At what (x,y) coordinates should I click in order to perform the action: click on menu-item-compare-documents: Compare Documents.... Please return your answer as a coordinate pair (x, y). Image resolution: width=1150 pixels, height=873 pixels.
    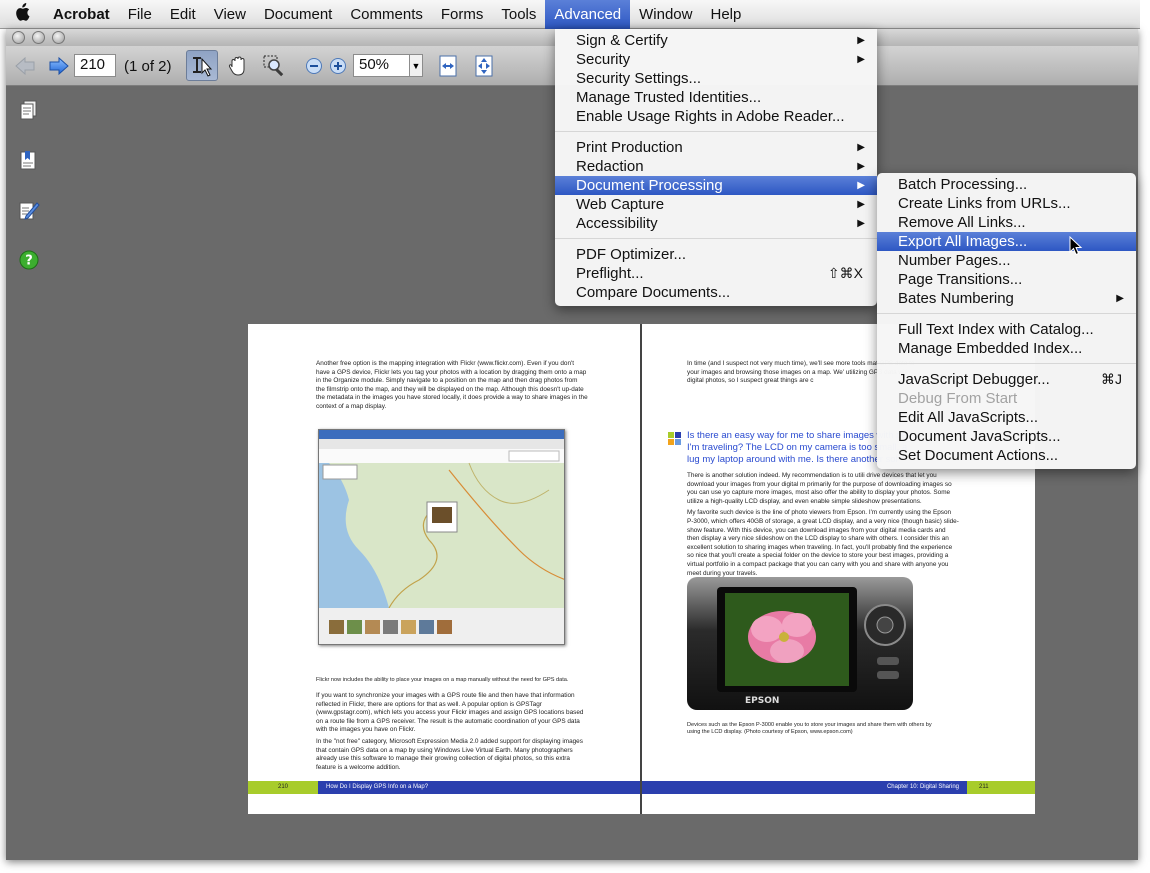
    Looking at the image, I should click on (716, 292).